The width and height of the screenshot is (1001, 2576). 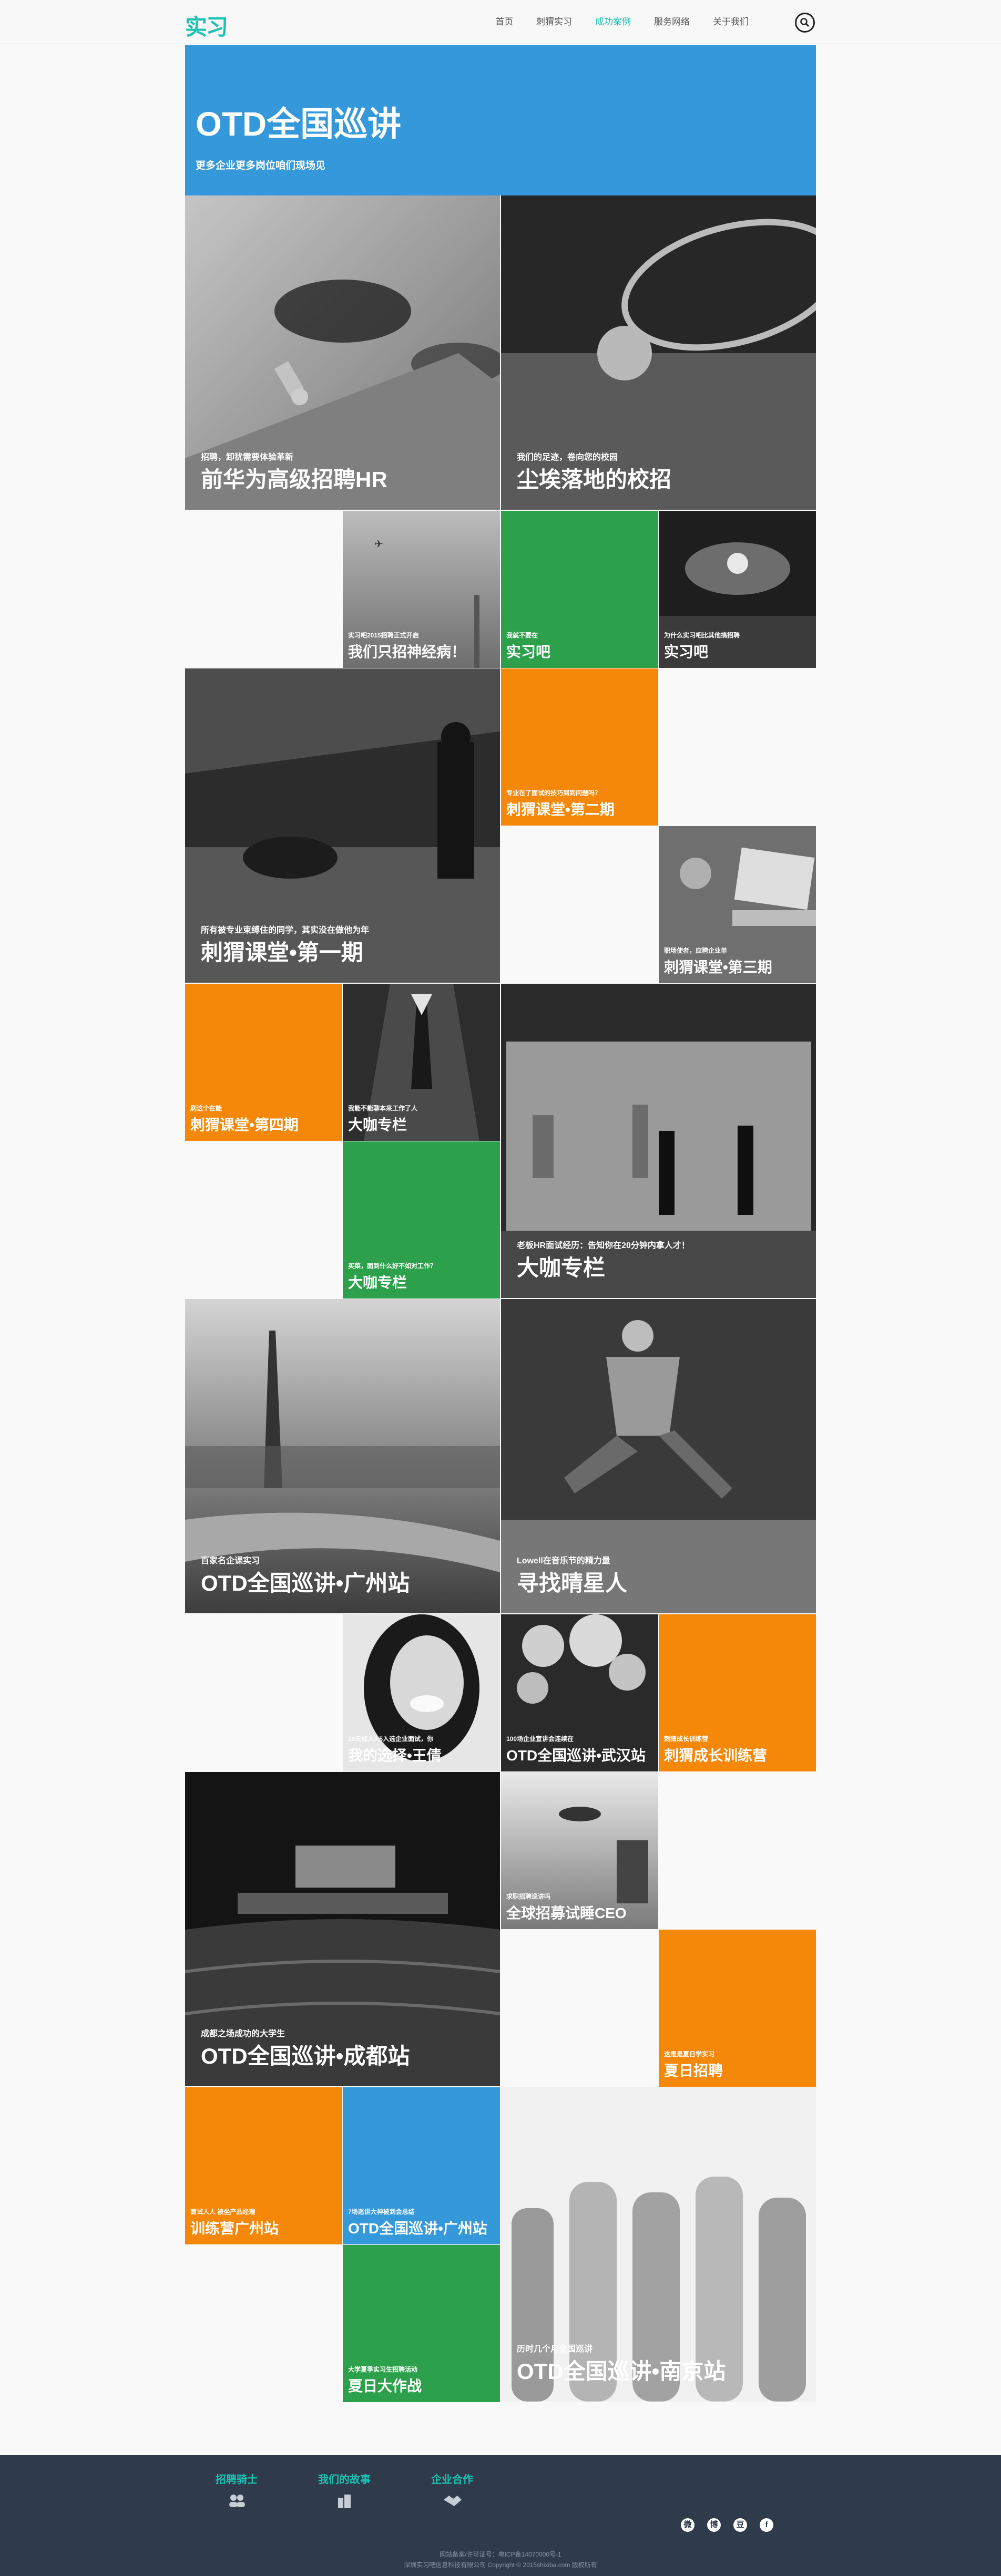 I want to click on tile-title: 刺猬课堂•第一期, so click(x=282, y=952).